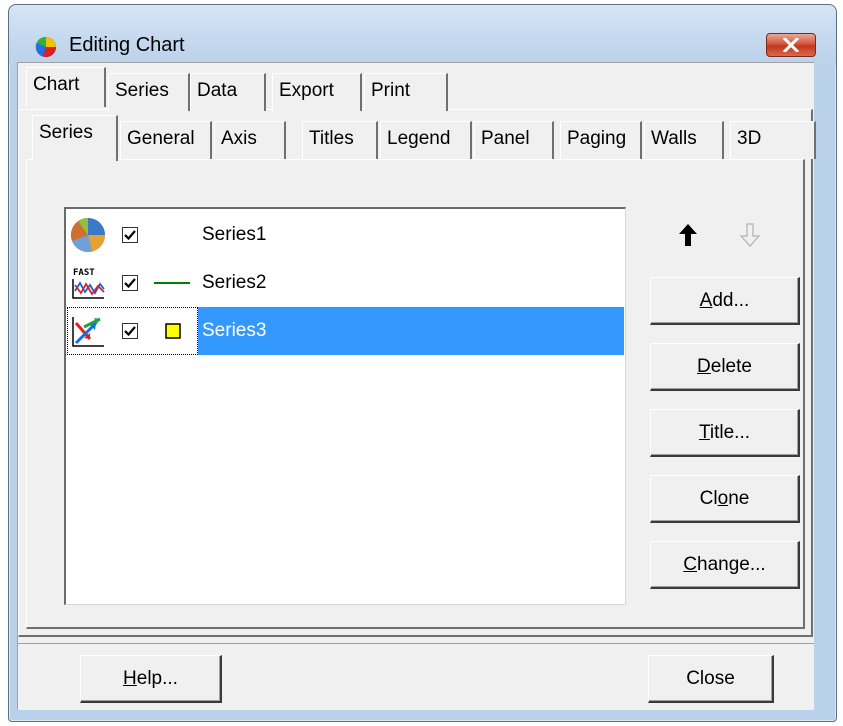 The height and width of the screenshot is (726, 843). What do you see at coordinates (306, 90) in the screenshot?
I see `tab-label: Export` at bounding box center [306, 90].